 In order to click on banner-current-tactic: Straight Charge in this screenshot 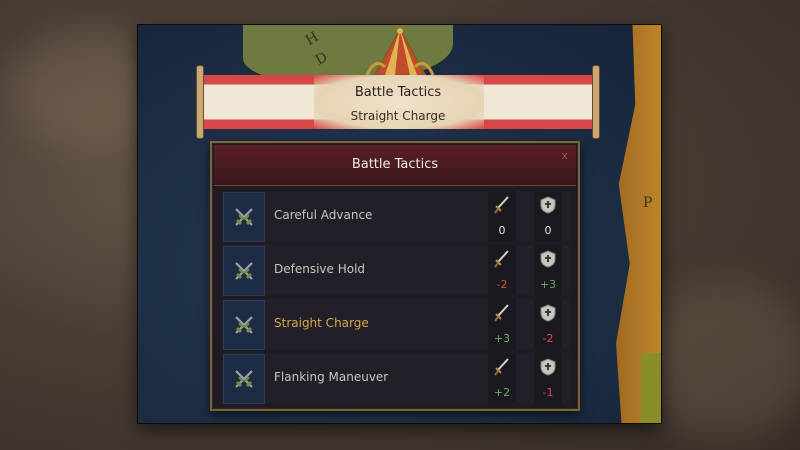, I will do `click(398, 116)`.